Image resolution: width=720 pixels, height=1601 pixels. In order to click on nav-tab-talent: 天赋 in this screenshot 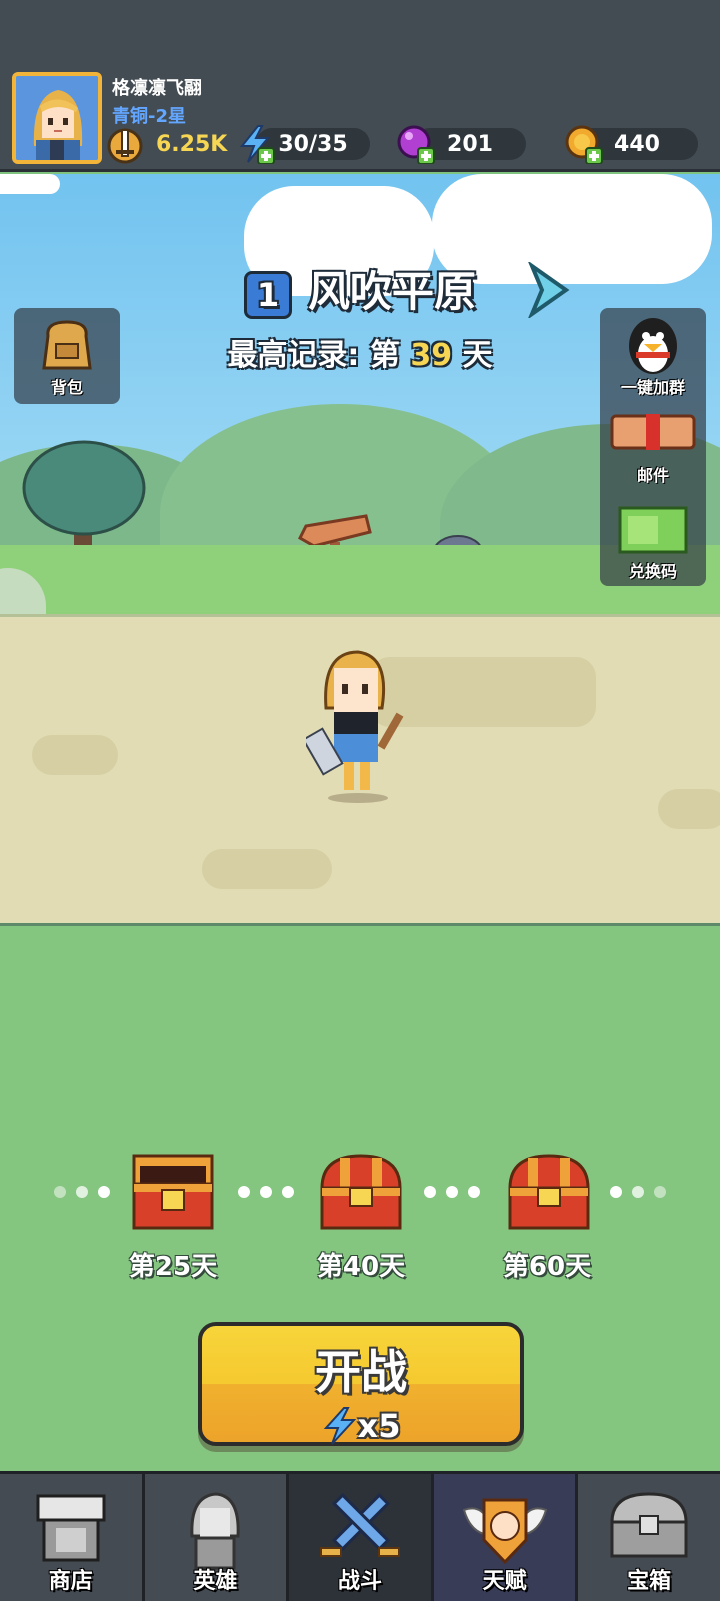, I will do `click(506, 1537)`.